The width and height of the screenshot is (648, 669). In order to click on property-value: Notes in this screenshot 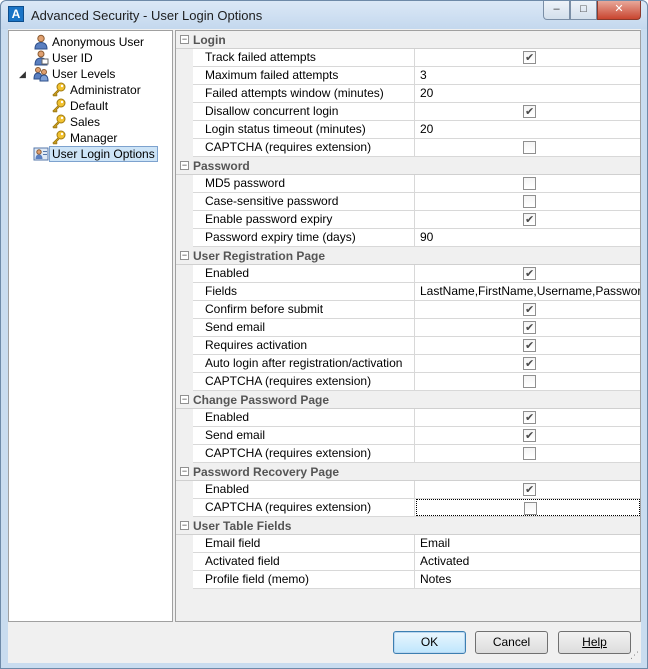, I will do `click(528, 579)`.